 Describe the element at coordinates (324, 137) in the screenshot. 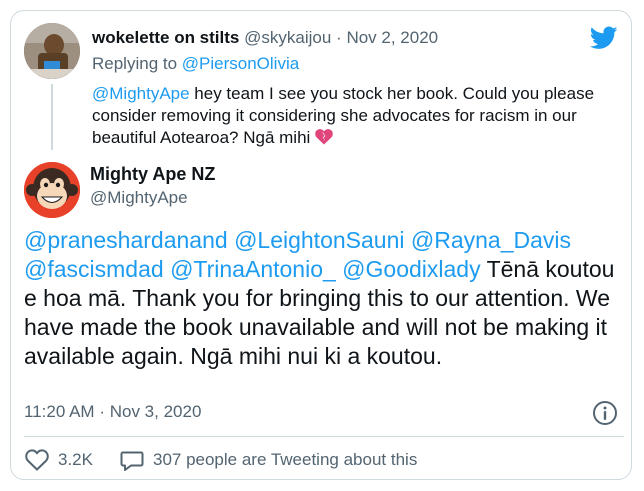

I see `heart-emoji-icon` at that location.